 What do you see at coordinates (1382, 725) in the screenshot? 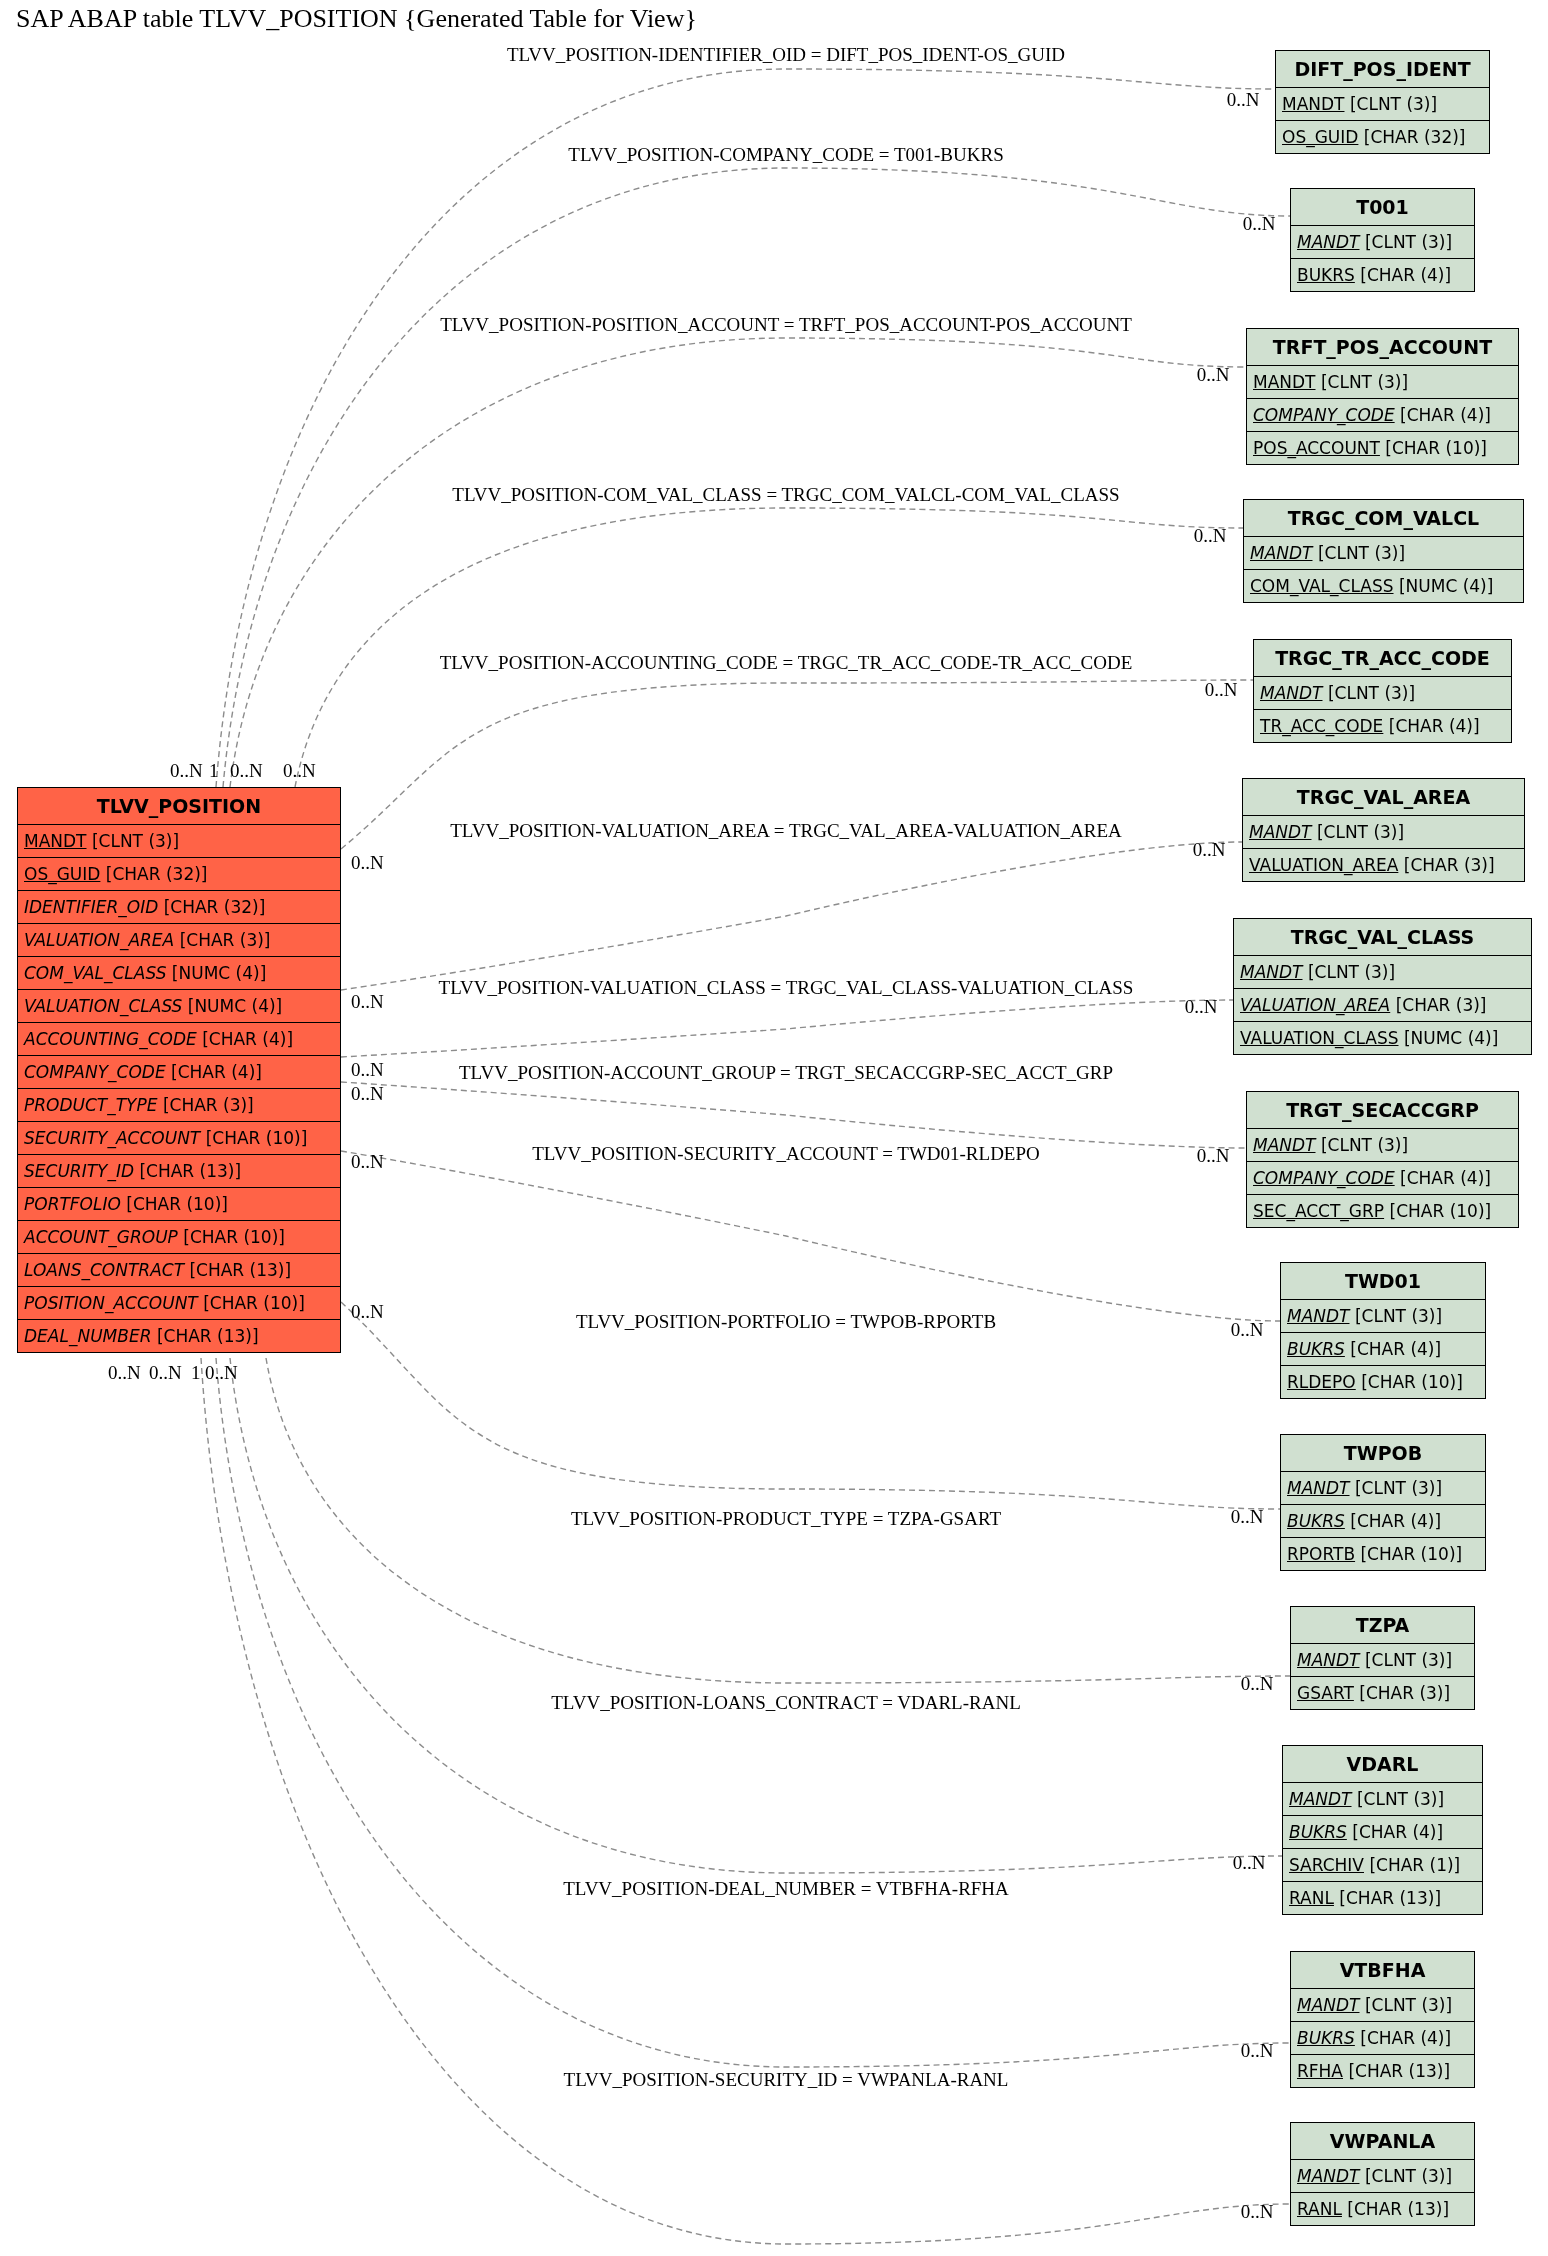
I see `table-field: TR_ACC_CODE [CHAR (4)]` at bounding box center [1382, 725].